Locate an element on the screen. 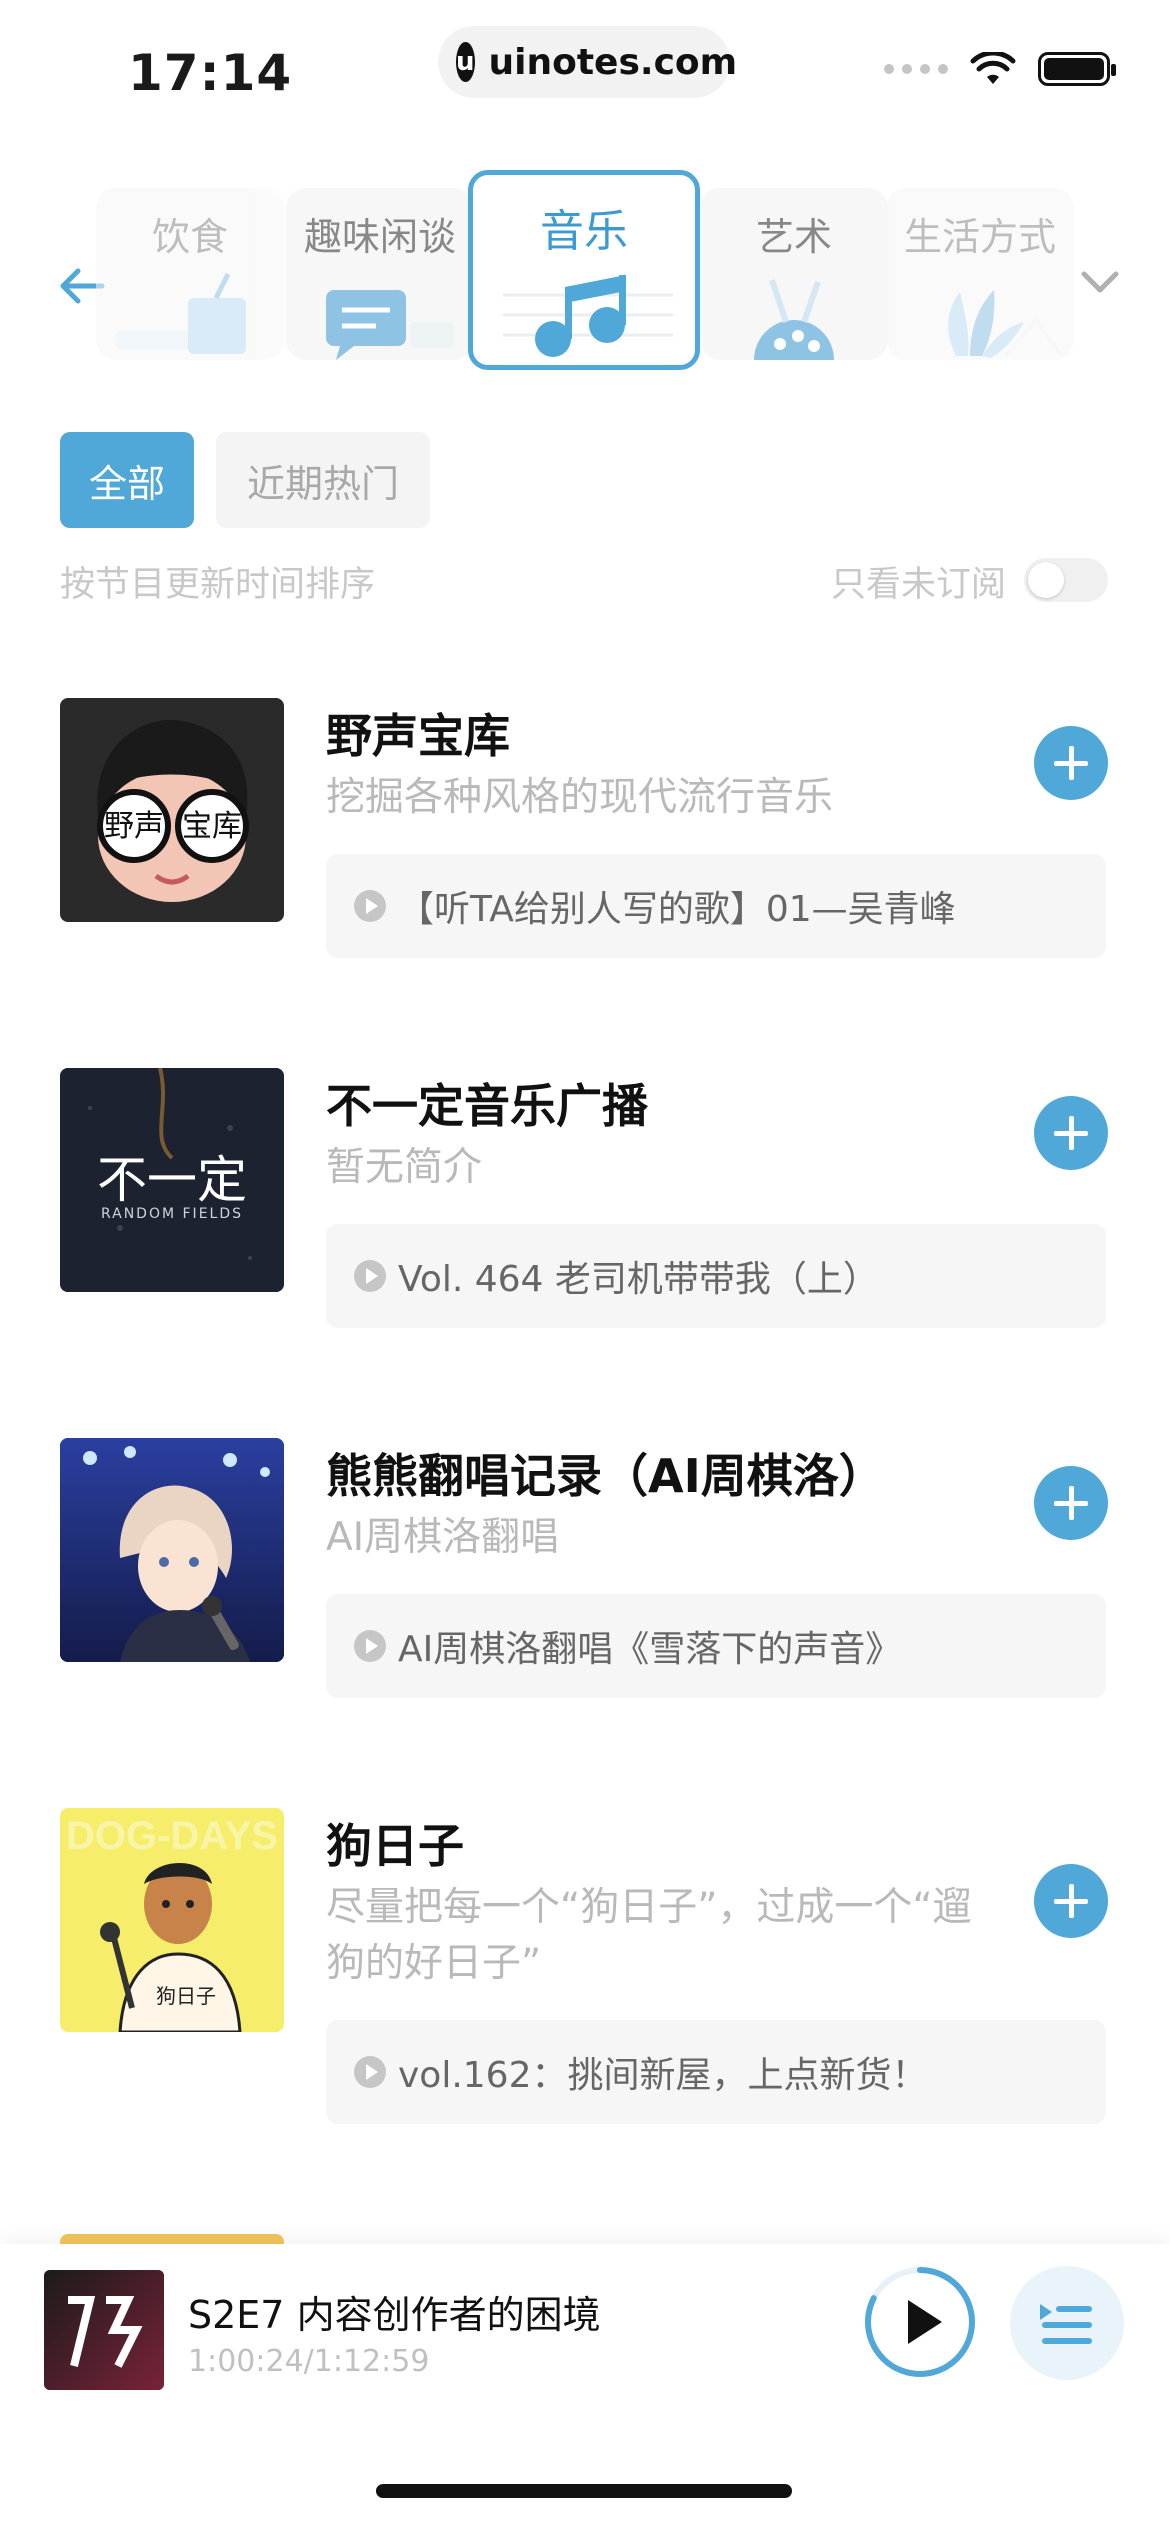 This screenshot has width=1170, height=2532. latest-episode-title: Vol. 464 老司机带带我（上） is located at coordinates (638, 1279).